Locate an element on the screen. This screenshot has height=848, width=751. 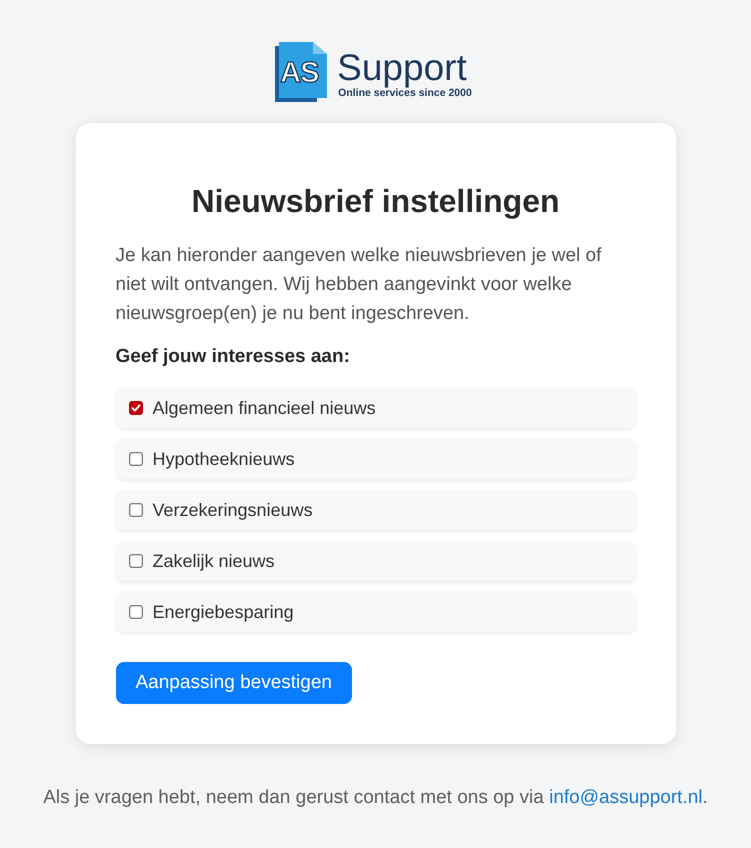
interest-option: Hypotheeknieuws is located at coordinates (376, 459).